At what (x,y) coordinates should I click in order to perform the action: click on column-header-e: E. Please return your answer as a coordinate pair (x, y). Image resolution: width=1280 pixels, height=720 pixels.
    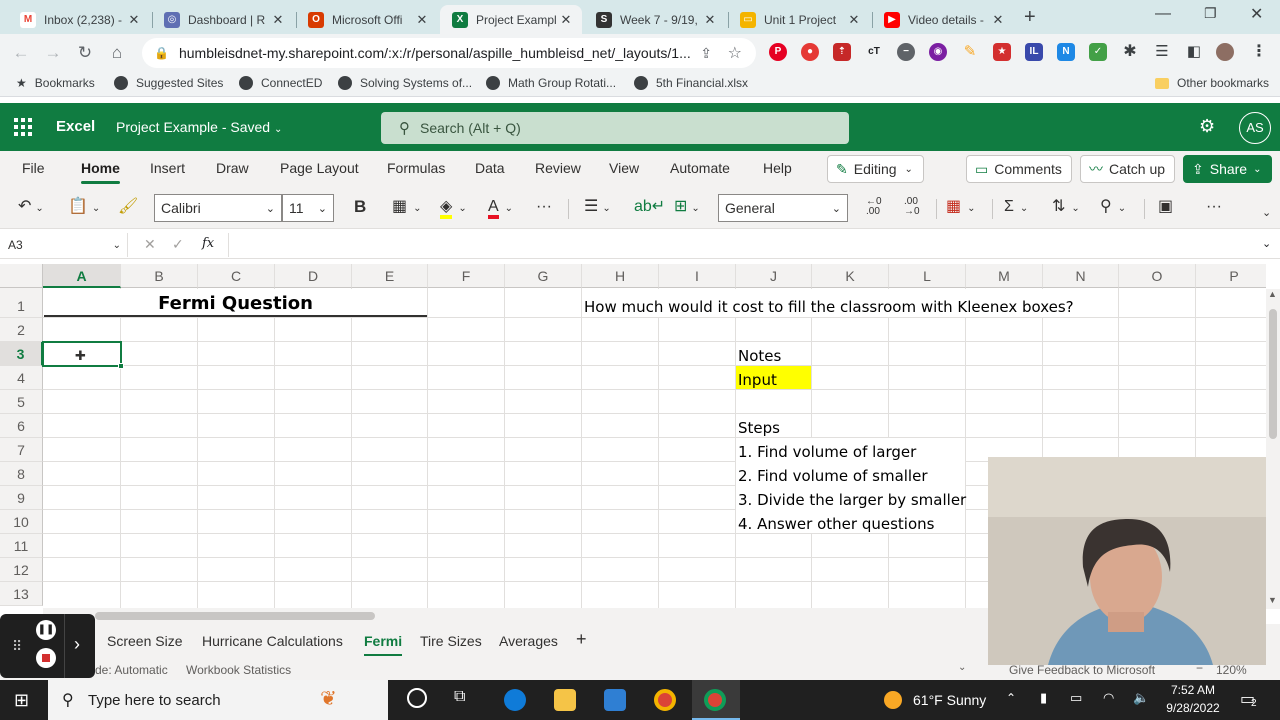
    Looking at the image, I should click on (390, 276).